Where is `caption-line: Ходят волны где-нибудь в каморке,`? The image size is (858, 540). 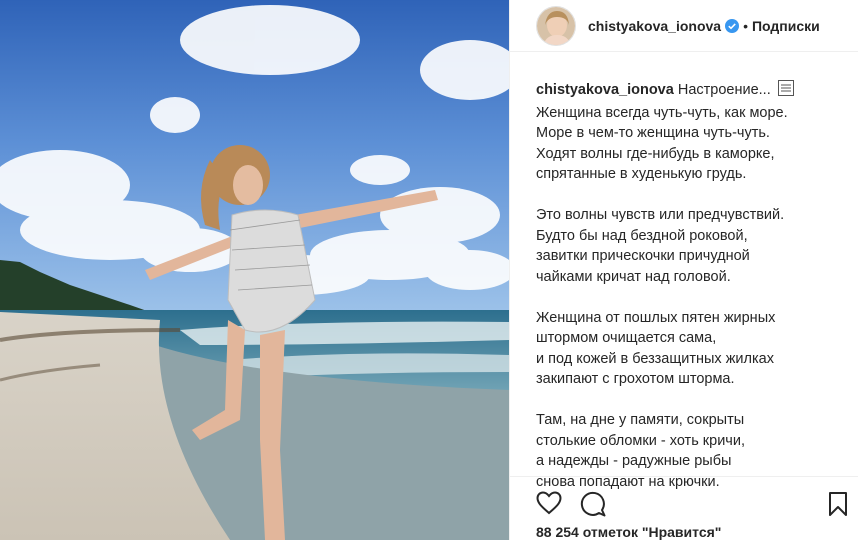 caption-line: Ходят волны где-нибудь в каморке, is located at coordinates (655, 153).